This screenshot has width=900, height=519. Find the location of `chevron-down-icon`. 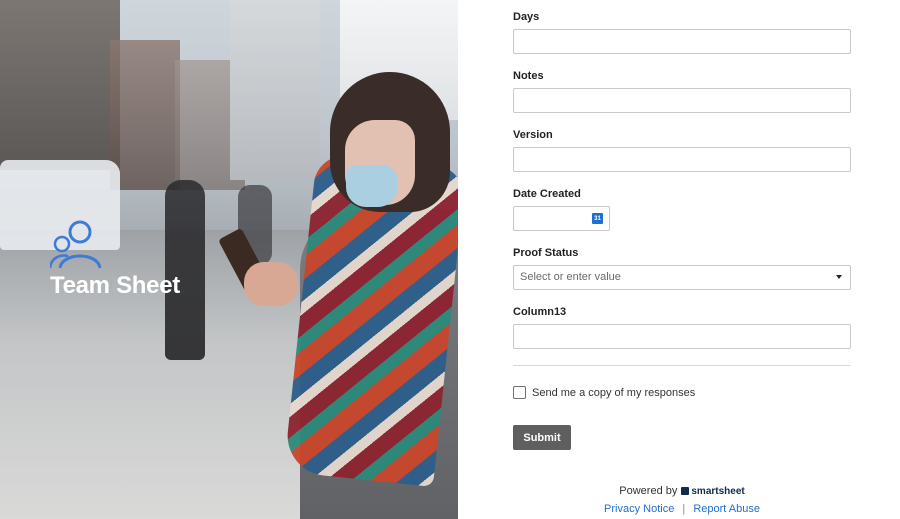

chevron-down-icon is located at coordinates (839, 277).